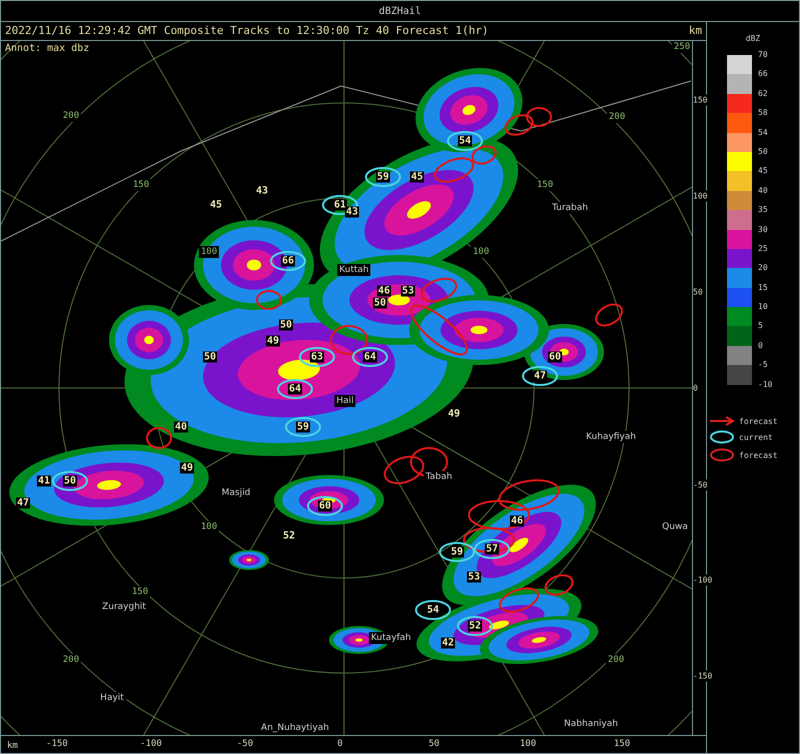 This screenshot has width=800, height=754. I want to click on annotation-label: Annot: max dbz, so click(47, 48).